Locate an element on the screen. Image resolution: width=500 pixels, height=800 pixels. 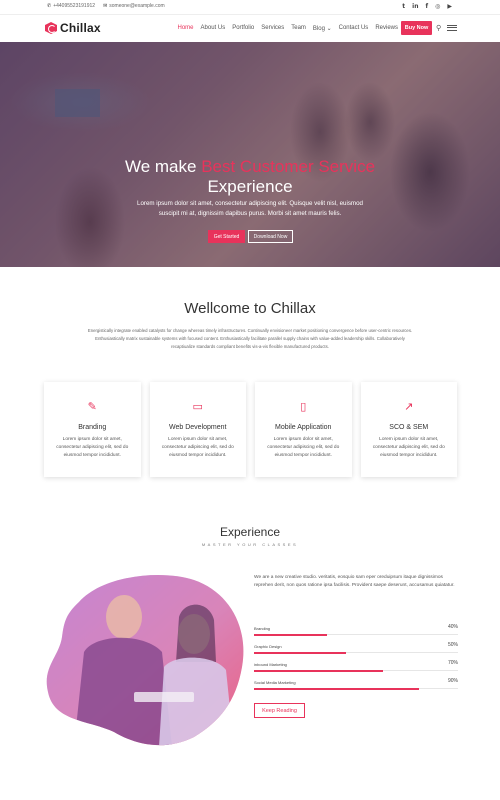
hero-title-highlight: Best Customer Service is located at coordinates (288, 166).